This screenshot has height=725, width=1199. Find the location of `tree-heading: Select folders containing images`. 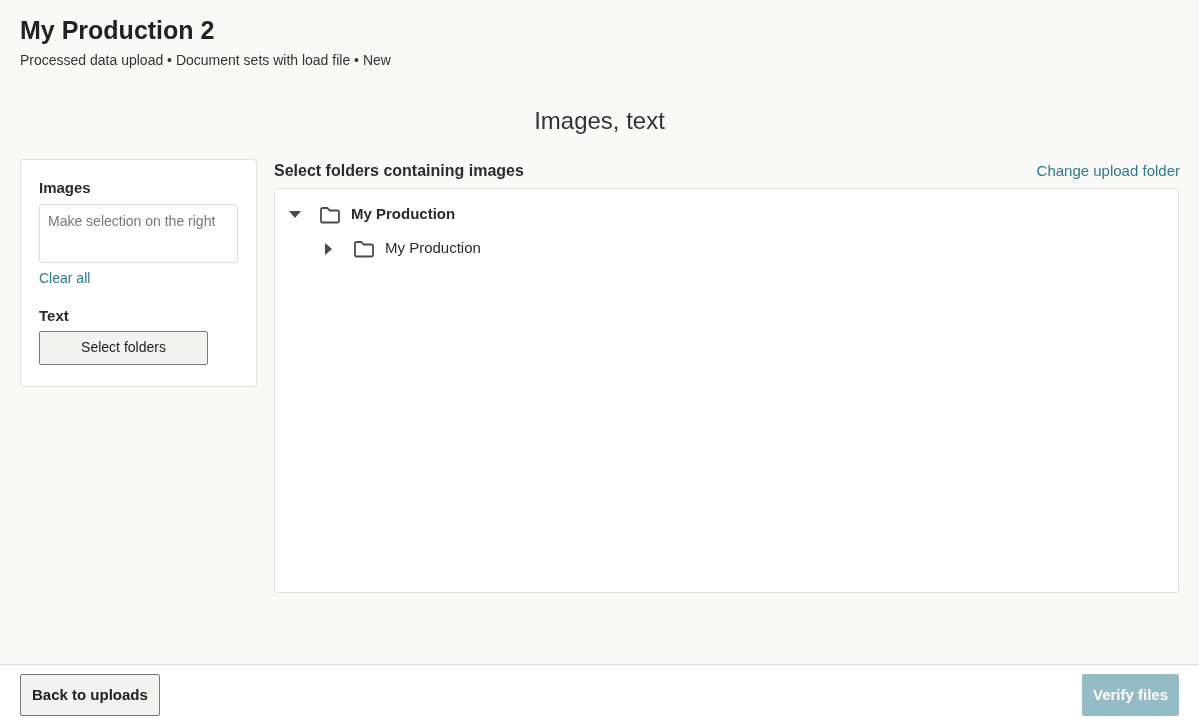

tree-heading: Select folders containing images is located at coordinates (399, 170).